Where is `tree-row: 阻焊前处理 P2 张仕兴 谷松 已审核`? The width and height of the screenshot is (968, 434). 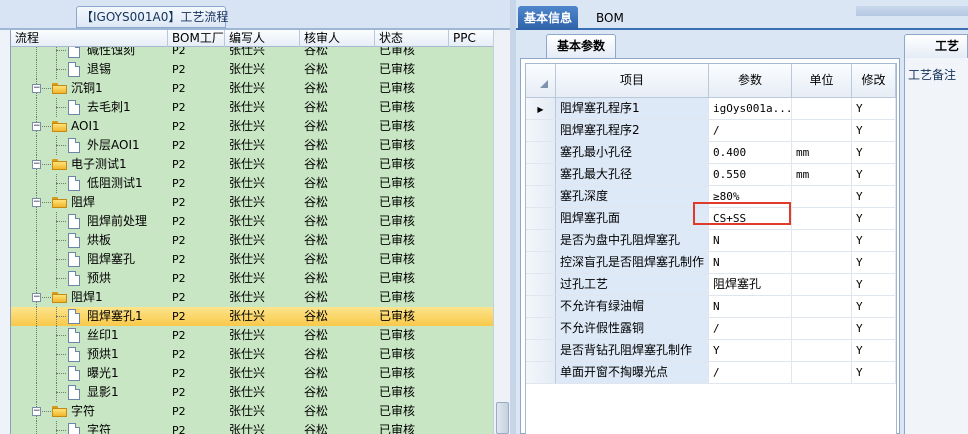 tree-row: 阻焊前处理 P2 张仕兴 谷松 已审核 is located at coordinates (252, 221).